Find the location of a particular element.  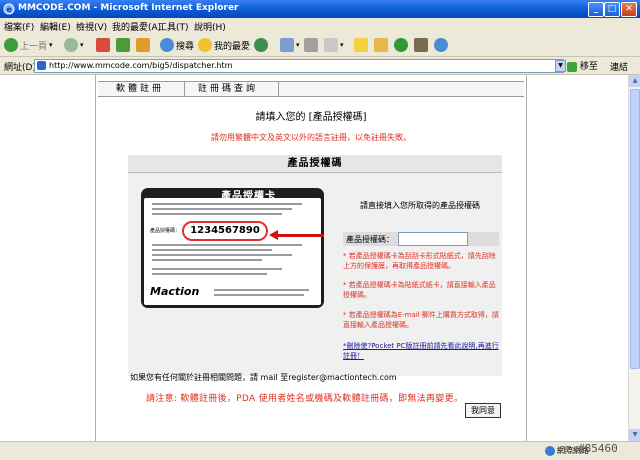

refresh-button is located at coordinates (123, 45).